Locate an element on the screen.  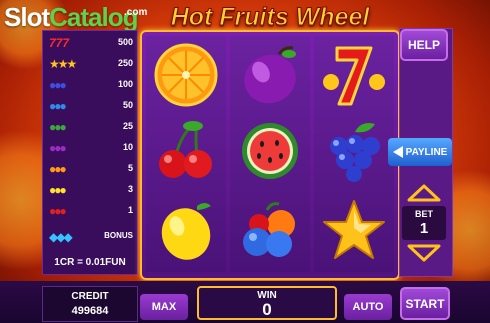
win-display: WIN 0 is located at coordinates (267, 303).